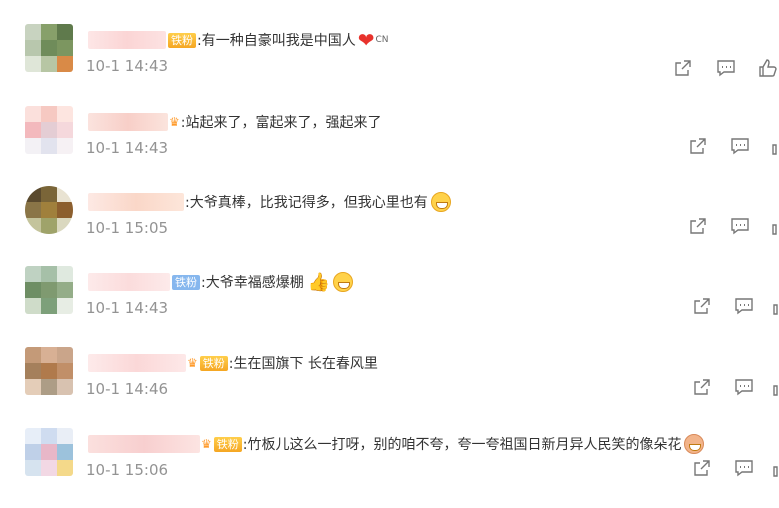 This screenshot has height=508, width=779. I want to click on comment-text: :竹板儿这么一打呀，别的咱不夸，夸一夸祖国日新月异人民笑的像朵花, so click(462, 445).